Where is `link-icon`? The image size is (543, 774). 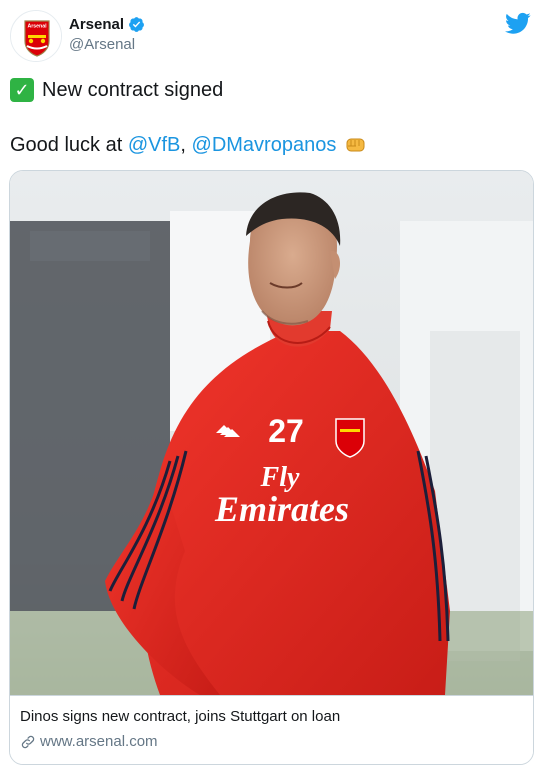
link-icon is located at coordinates (28, 741).